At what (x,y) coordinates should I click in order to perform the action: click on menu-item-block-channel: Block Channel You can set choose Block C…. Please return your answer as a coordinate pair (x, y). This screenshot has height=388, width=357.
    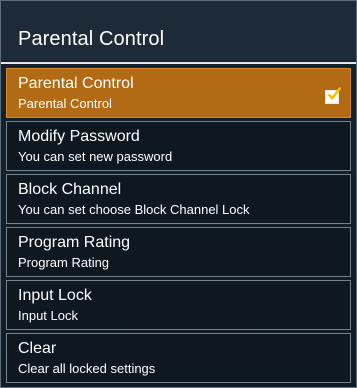
    Looking at the image, I should click on (178, 199).